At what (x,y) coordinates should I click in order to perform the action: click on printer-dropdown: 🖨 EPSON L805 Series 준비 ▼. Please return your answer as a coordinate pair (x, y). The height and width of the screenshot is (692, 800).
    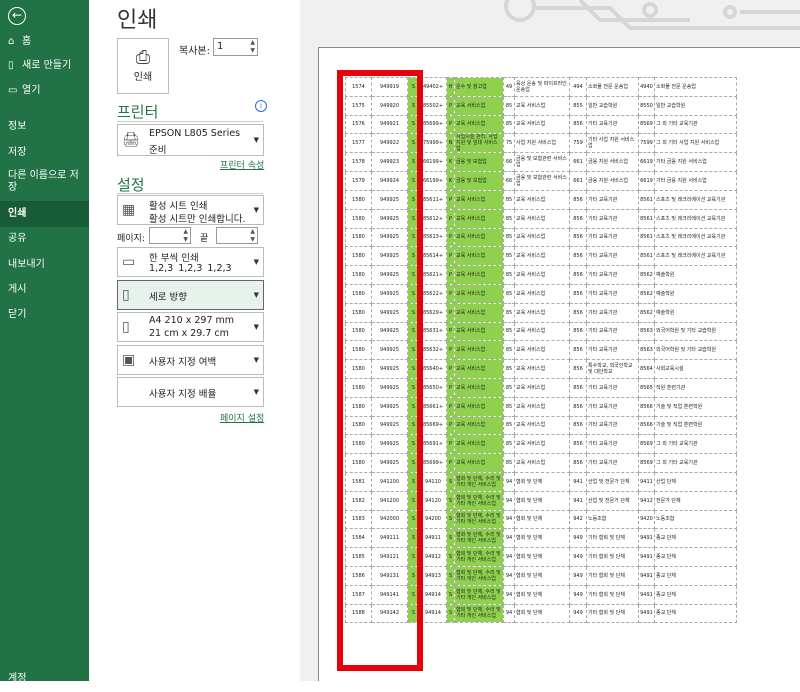
    Looking at the image, I should click on (190, 140).